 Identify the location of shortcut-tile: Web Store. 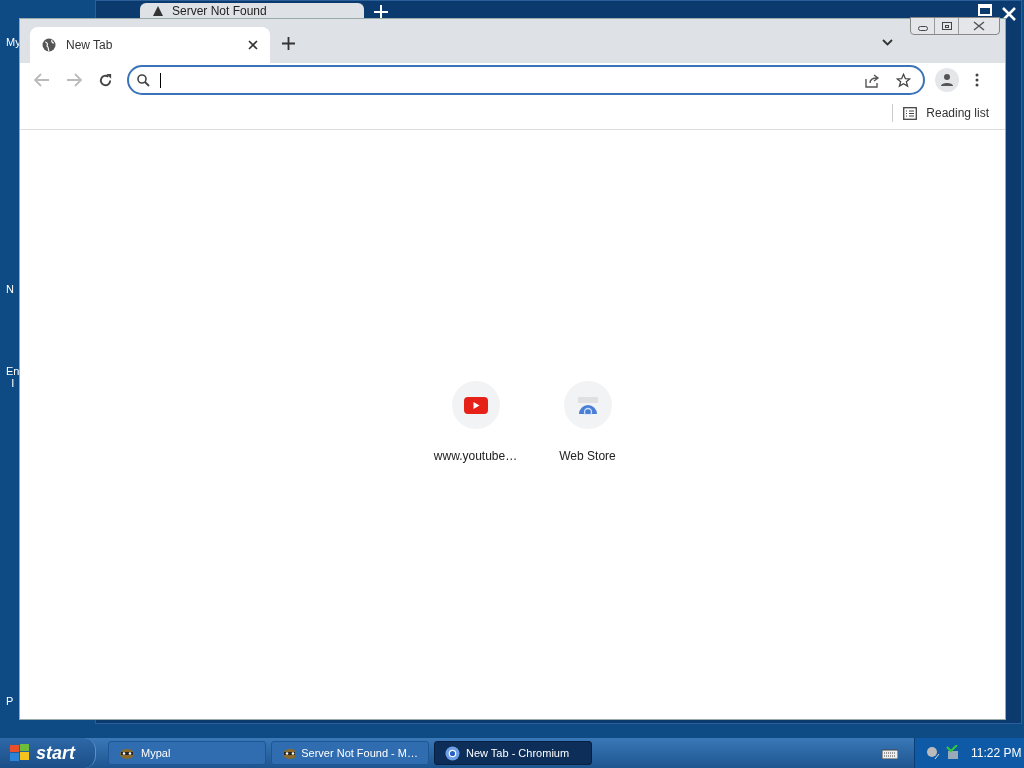
(587, 550).